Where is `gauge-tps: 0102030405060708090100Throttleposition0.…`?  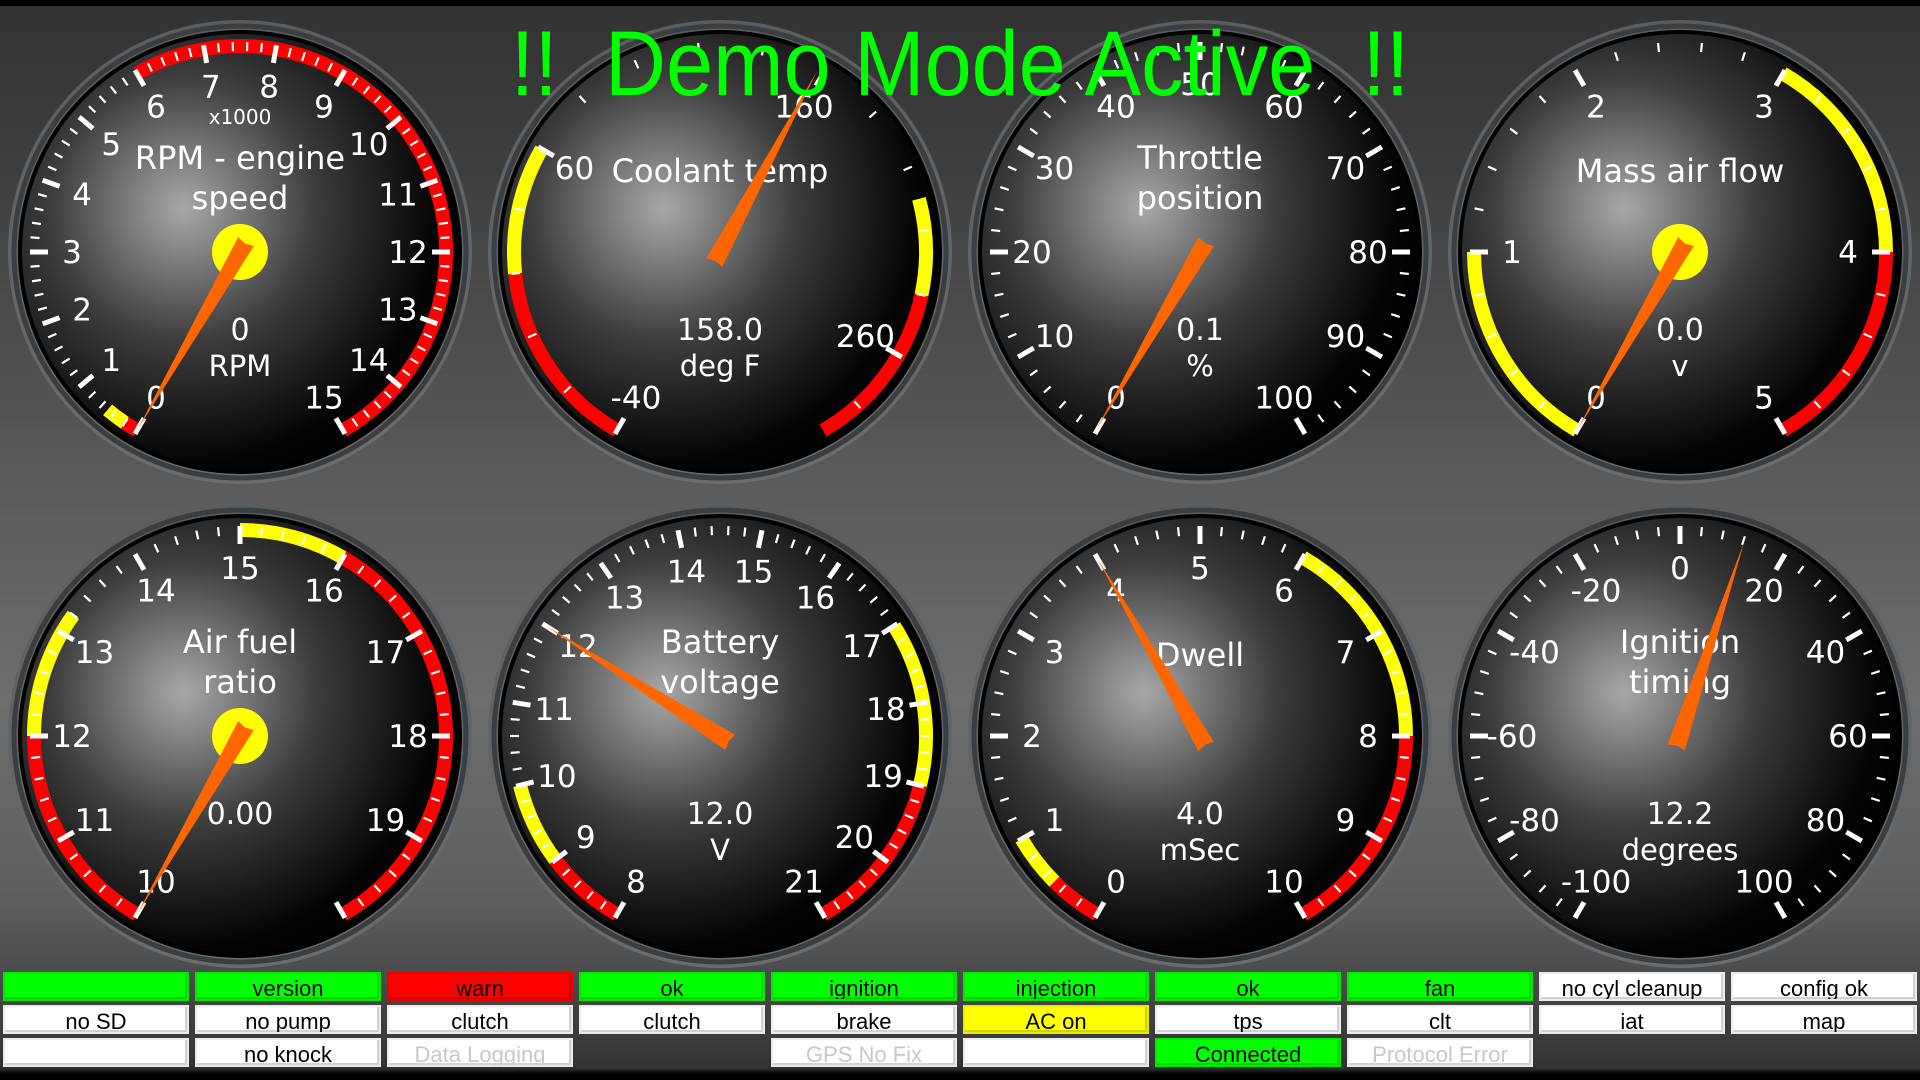
gauge-tps: 0102030405060708090100Throttleposition0.… is located at coordinates (1200, 252).